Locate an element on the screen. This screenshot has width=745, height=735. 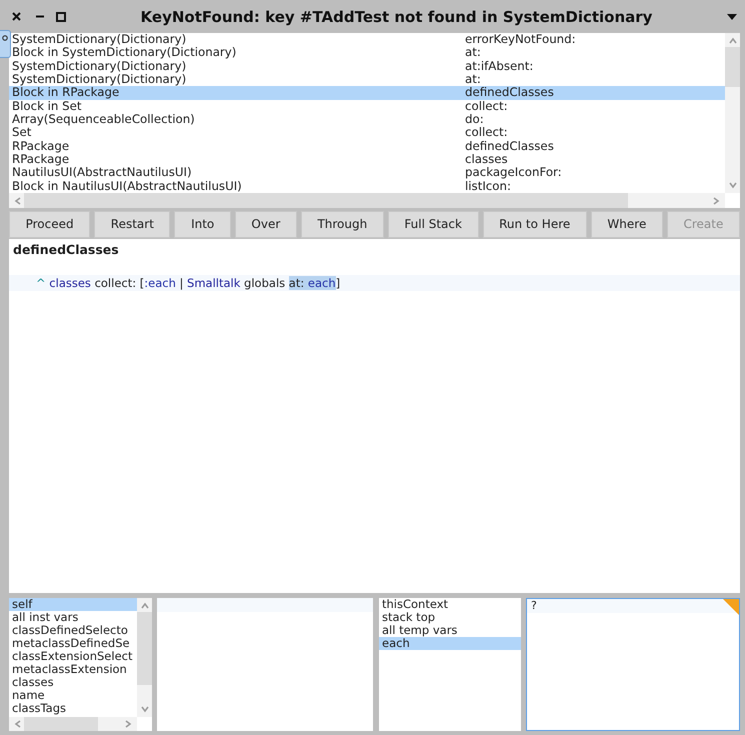
inspector-field-item: classExtensionSelect is located at coordinates (73, 656).